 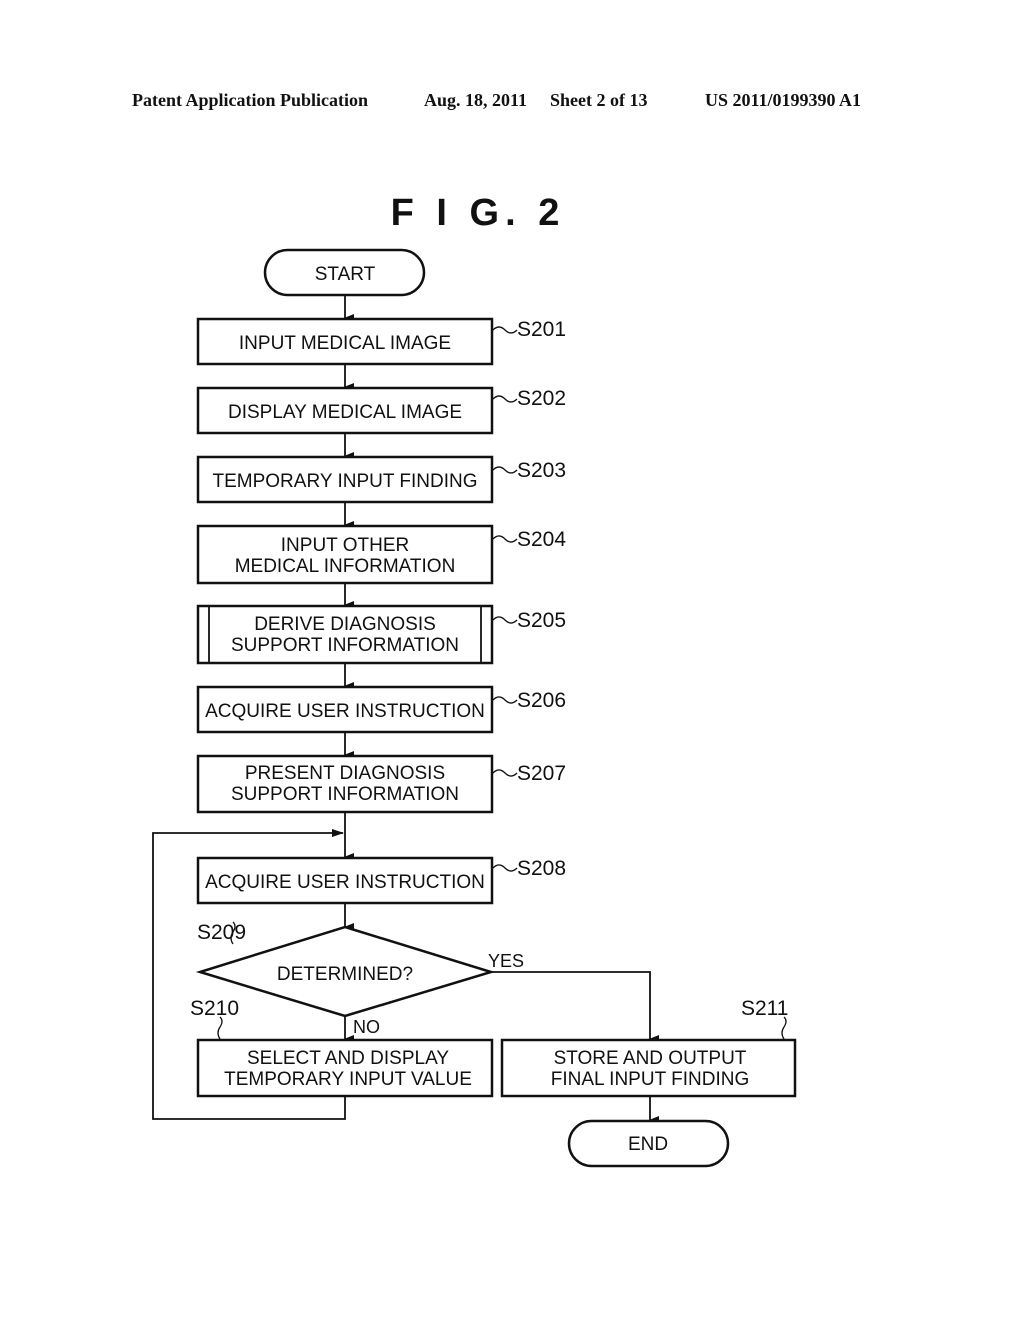 I want to click on step-s204: INPUT OTHER MEDICAL INFORMATION S204, so click(x=381, y=554).